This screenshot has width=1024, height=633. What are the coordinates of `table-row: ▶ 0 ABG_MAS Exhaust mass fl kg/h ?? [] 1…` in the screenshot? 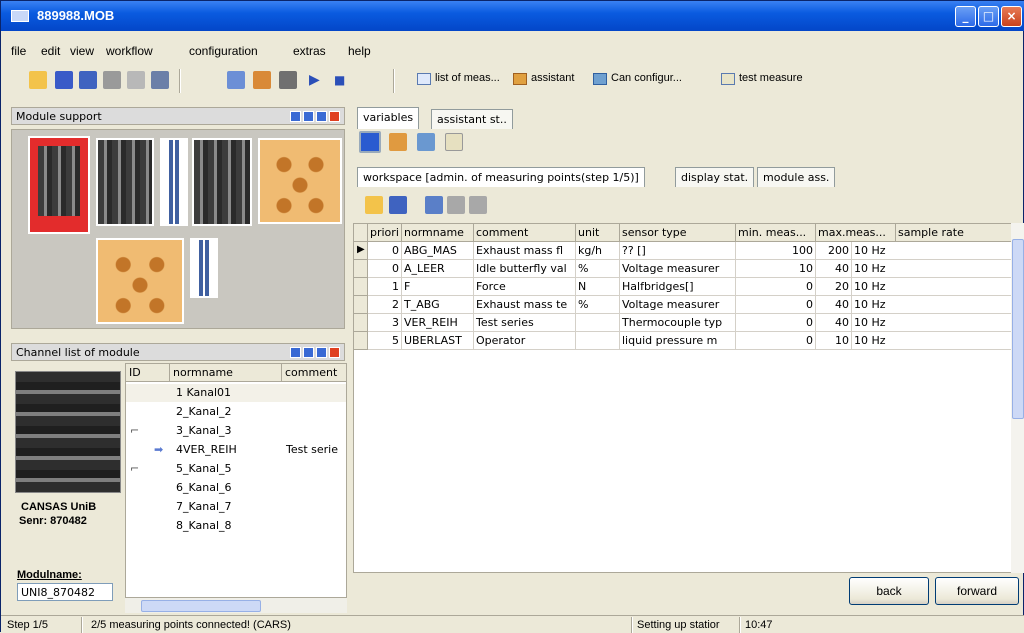 It's located at (684, 251).